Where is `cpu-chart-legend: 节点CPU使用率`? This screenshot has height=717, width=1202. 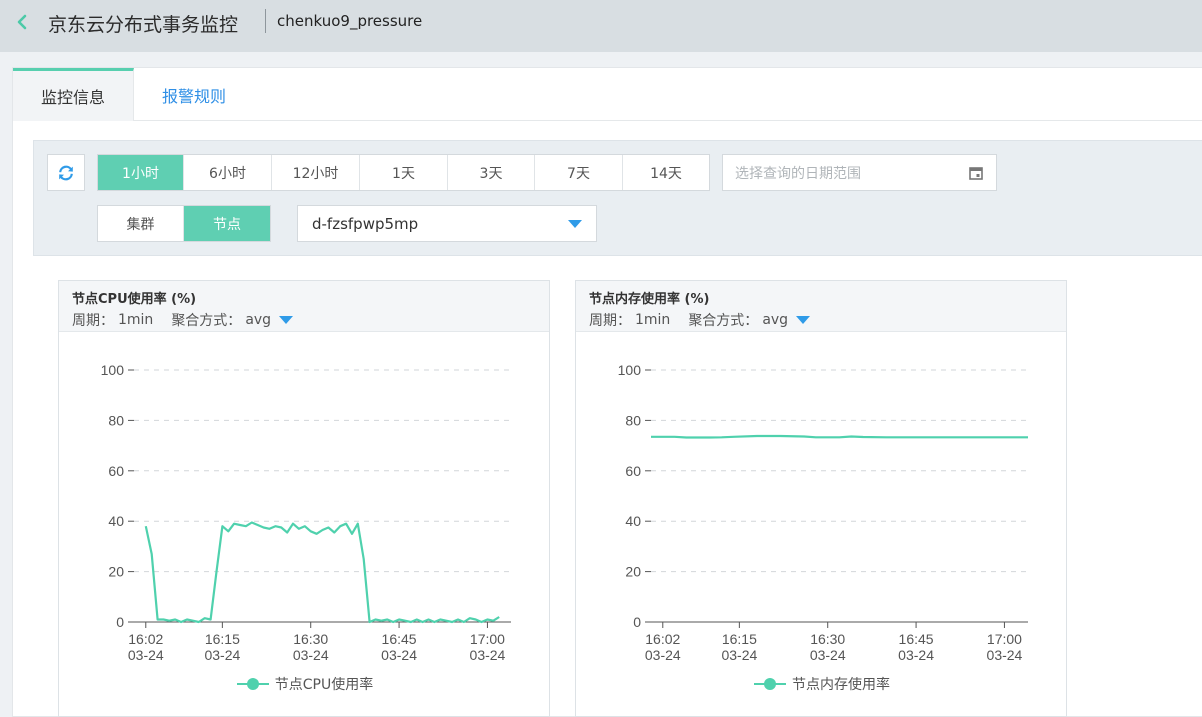 cpu-chart-legend: 节点CPU使用率 is located at coordinates (305, 684).